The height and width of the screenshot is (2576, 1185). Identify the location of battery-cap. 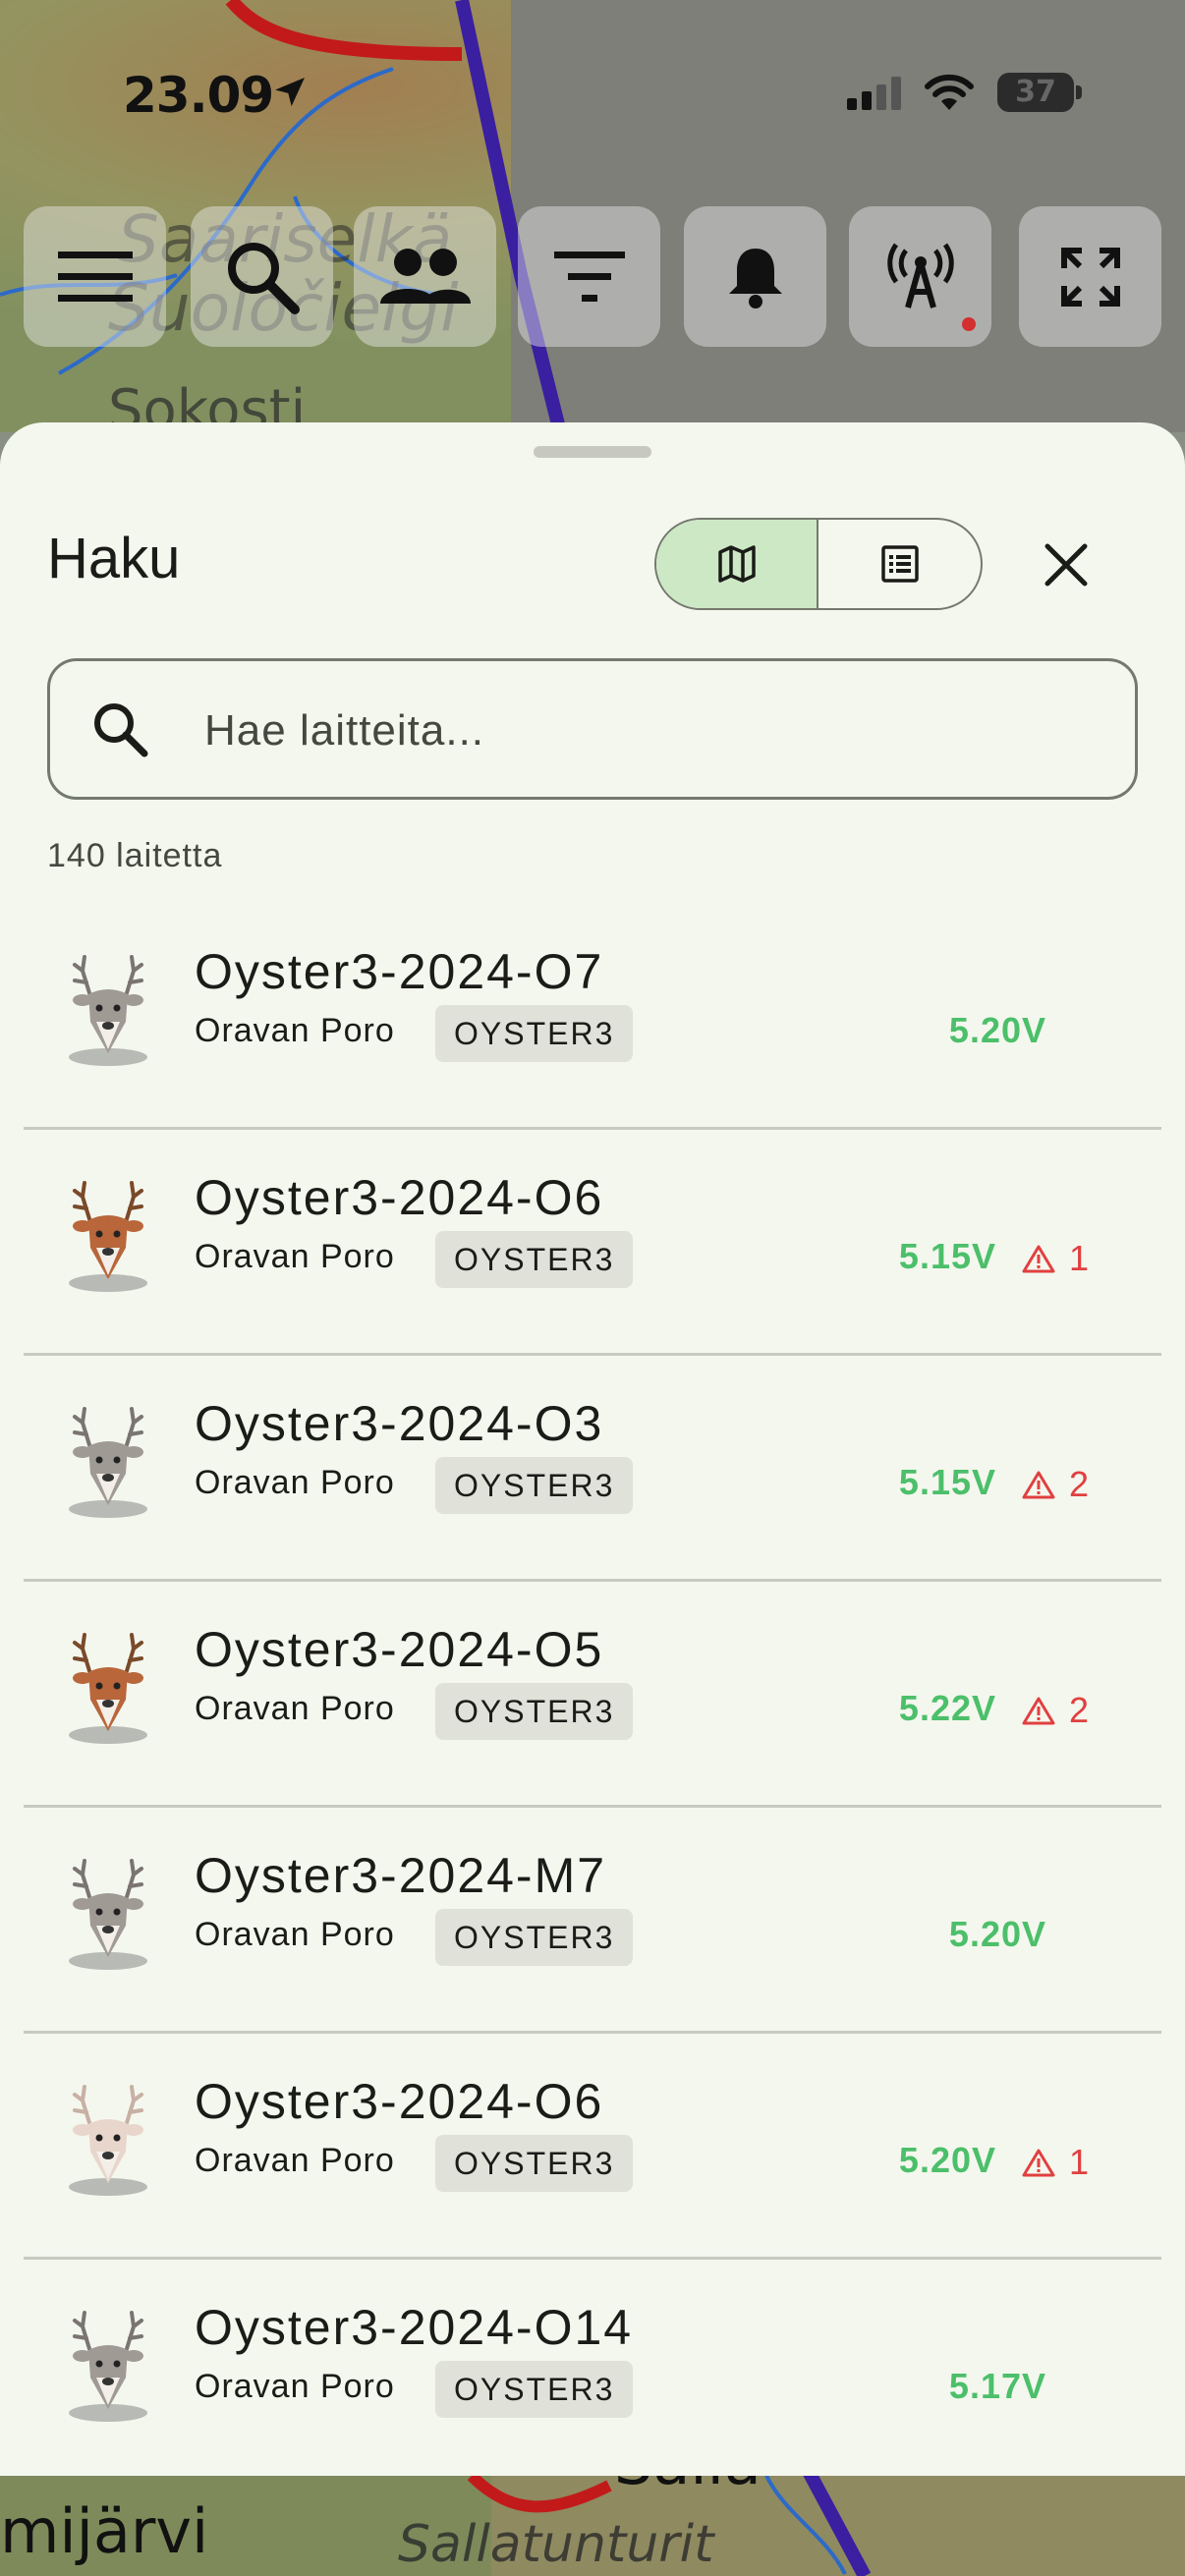
(1079, 92).